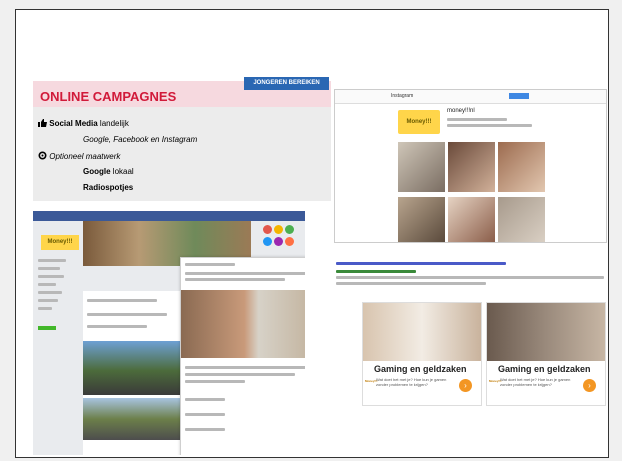 This screenshot has height=461, width=622. What do you see at coordinates (419, 122) in the screenshot?
I see `instagram-profile-avatar: Money!!!` at bounding box center [419, 122].